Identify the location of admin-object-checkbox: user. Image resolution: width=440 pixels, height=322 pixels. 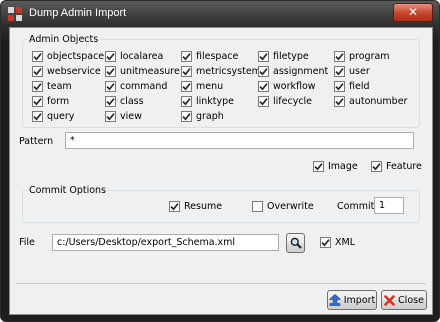
(352, 71).